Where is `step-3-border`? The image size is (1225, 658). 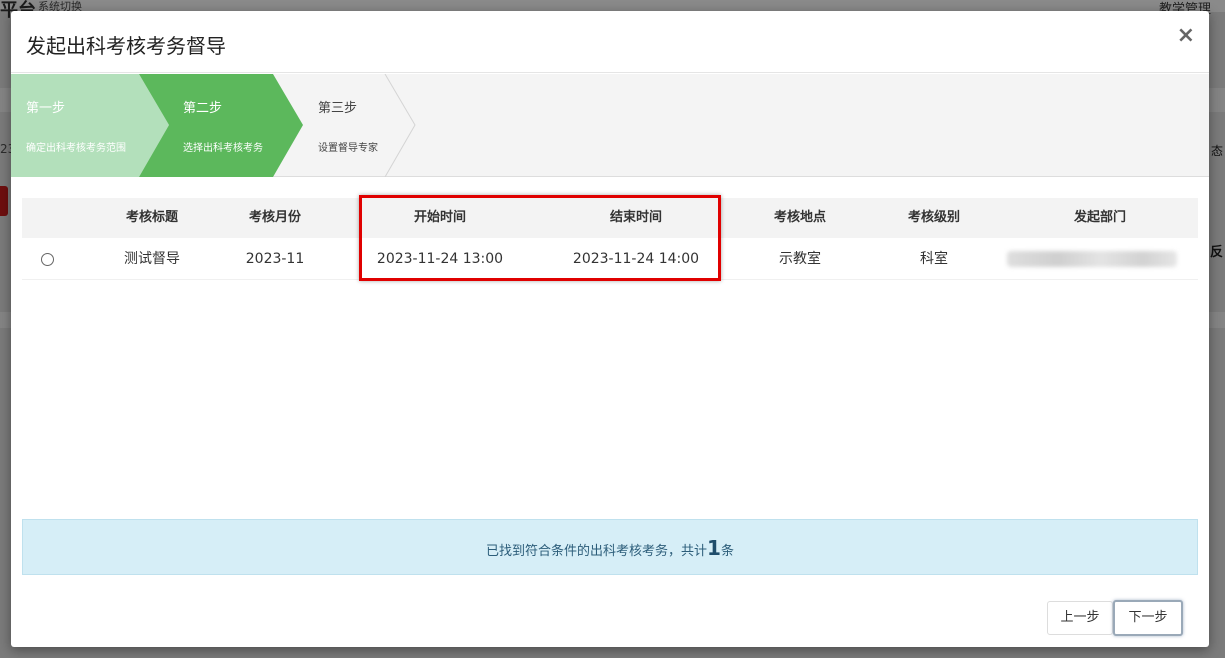 step-3-border is located at coordinates (400, 125).